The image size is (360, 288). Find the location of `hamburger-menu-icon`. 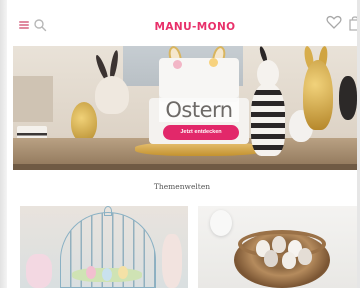

hamburger-menu-icon is located at coordinates (24, 25).